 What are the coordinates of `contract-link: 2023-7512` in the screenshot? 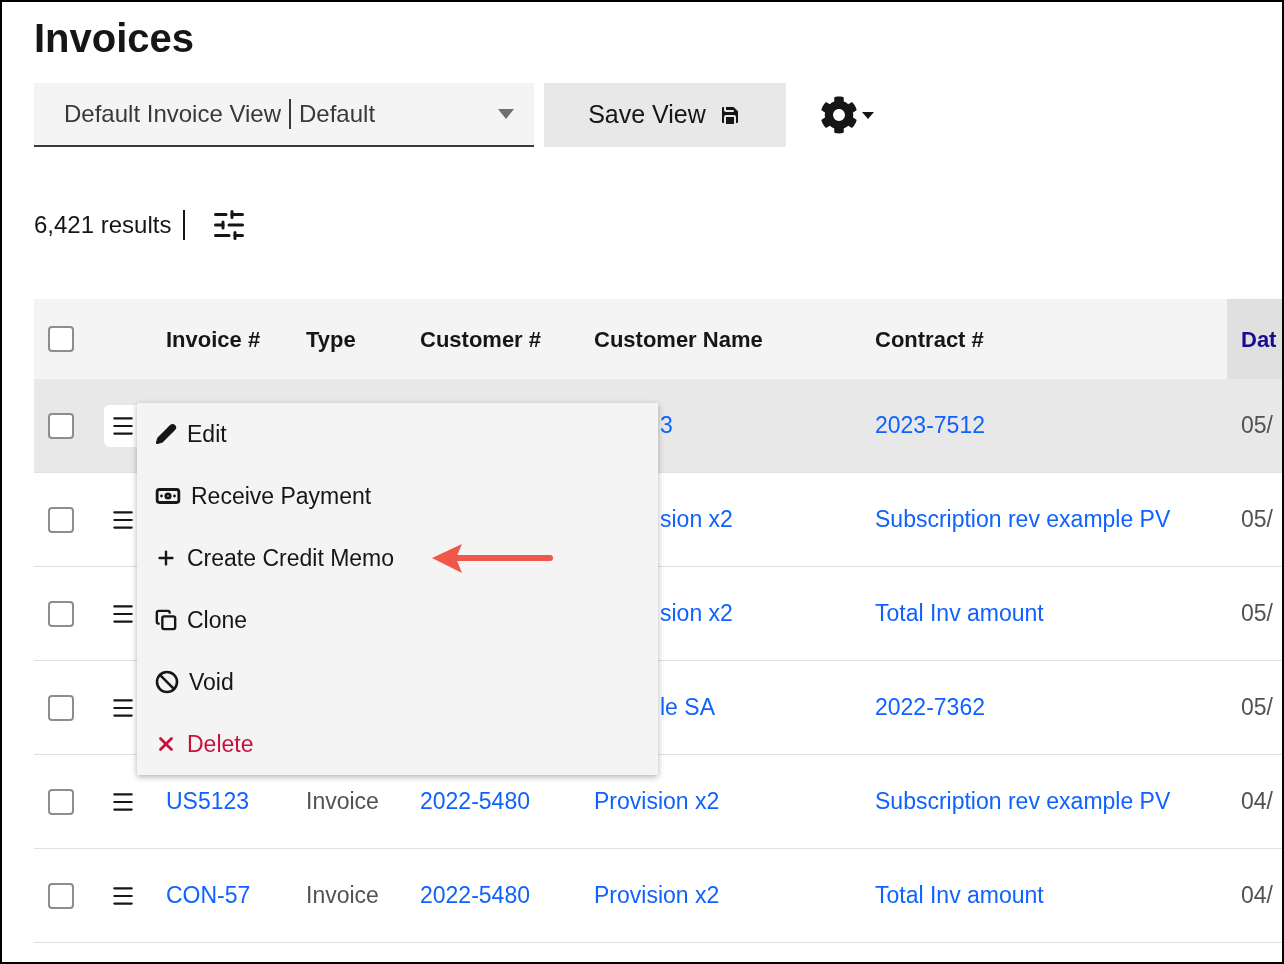 It's located at (930, 425).